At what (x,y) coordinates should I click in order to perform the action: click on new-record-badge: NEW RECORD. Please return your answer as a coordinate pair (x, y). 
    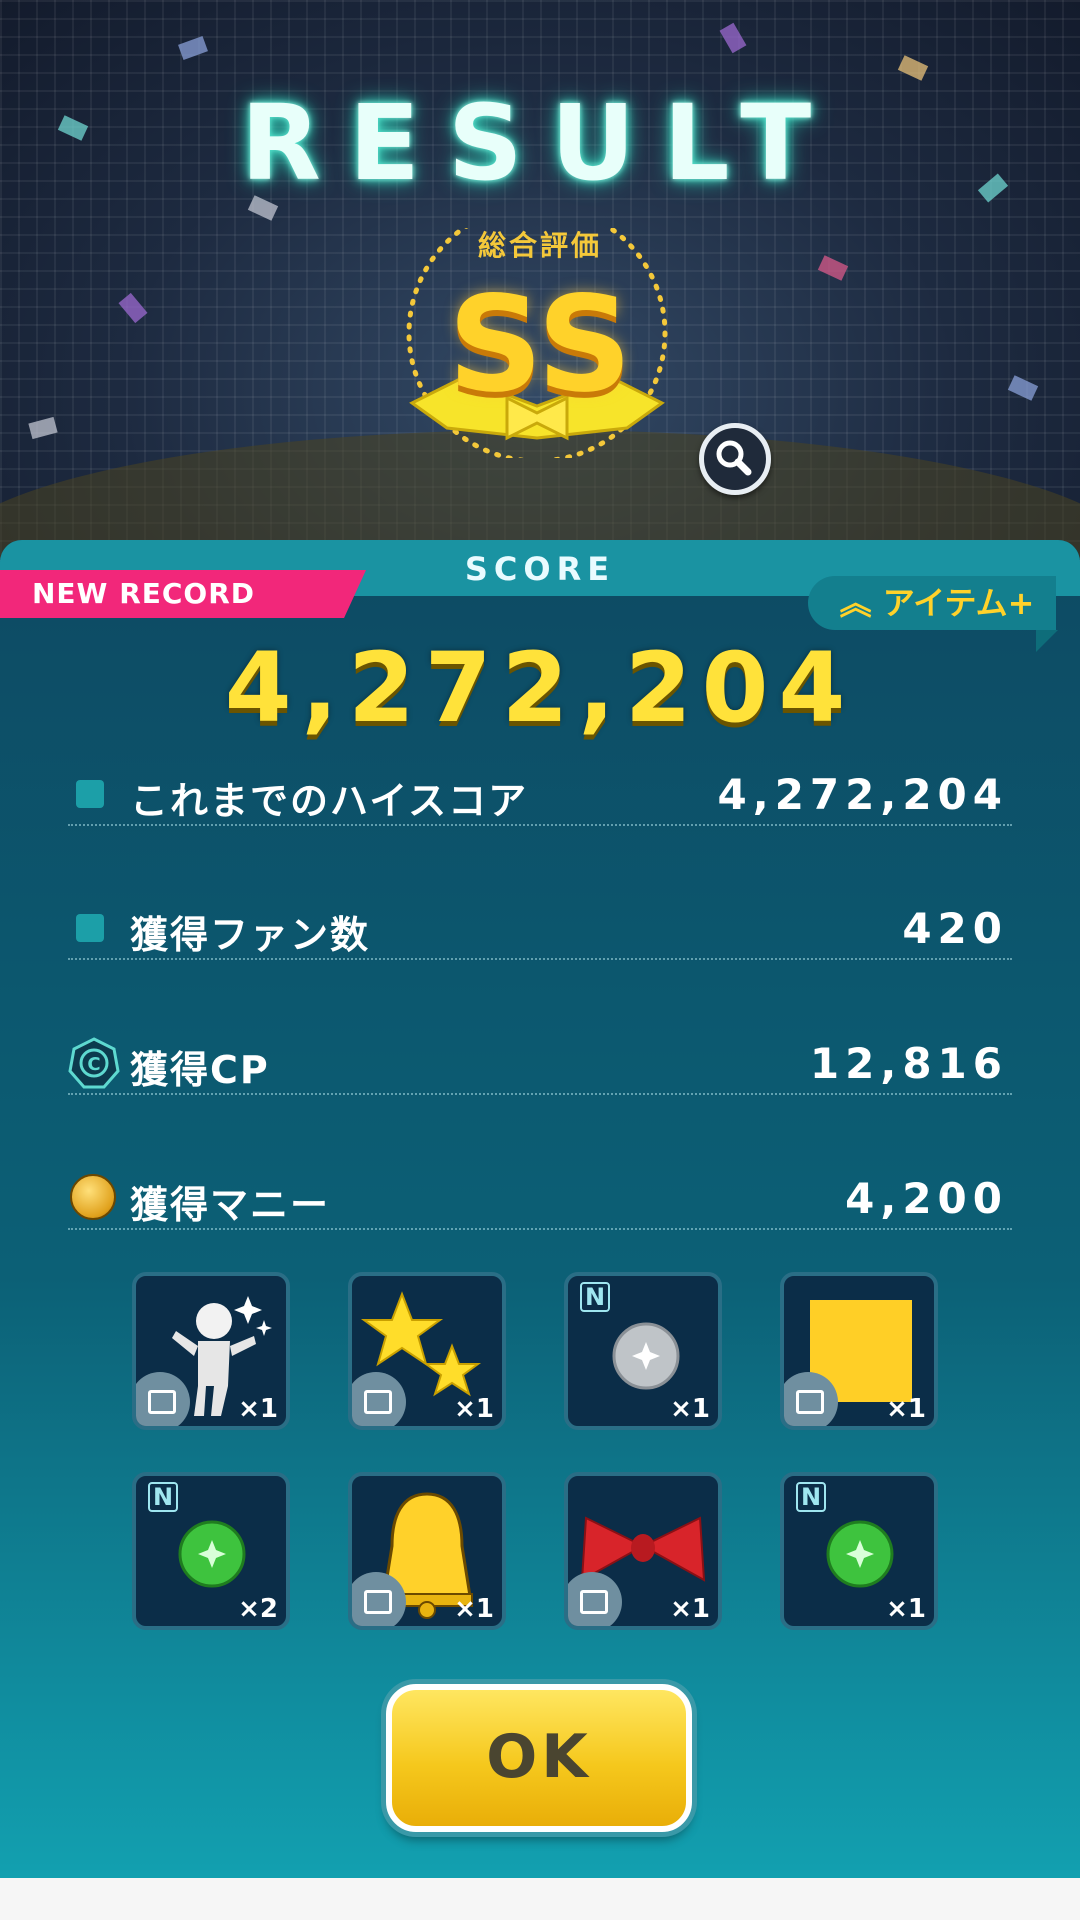
    Looking at the image, I should click on (183, 594).